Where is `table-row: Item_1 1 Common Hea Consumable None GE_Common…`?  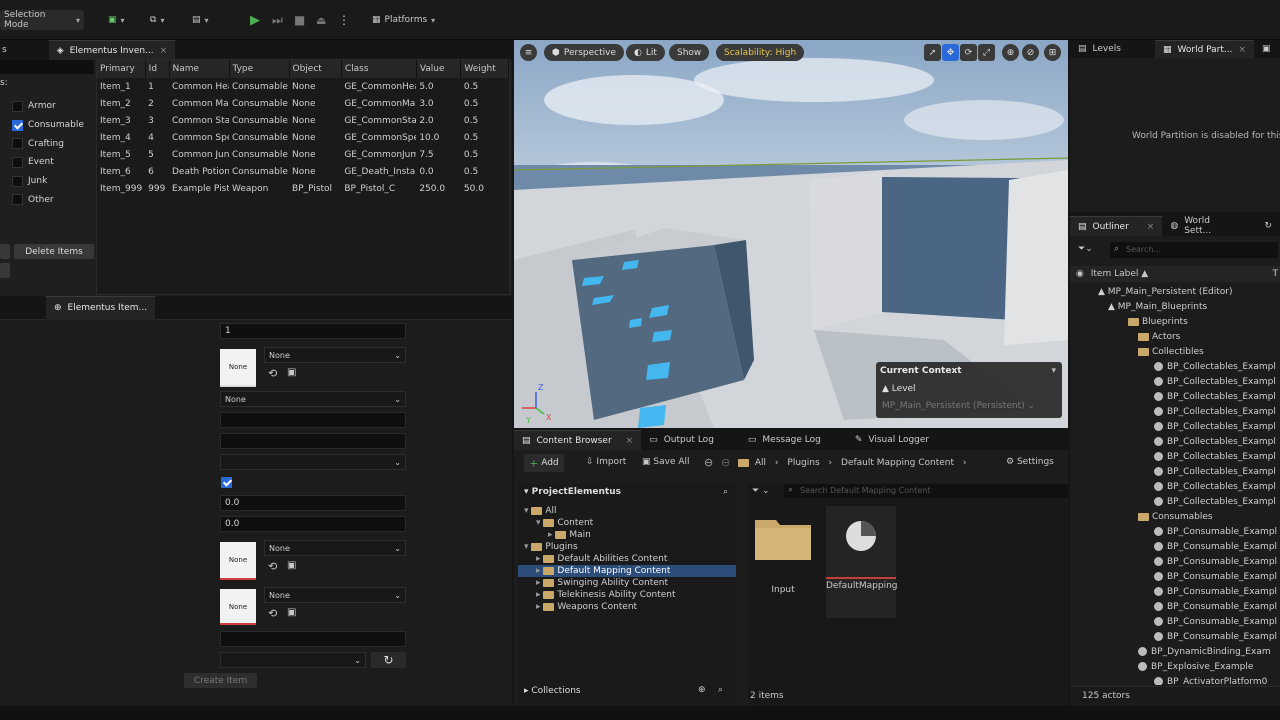
table-row: Item_1 1 Common Hea Consumable None GE_Common… is located at coordinates (303, 86).